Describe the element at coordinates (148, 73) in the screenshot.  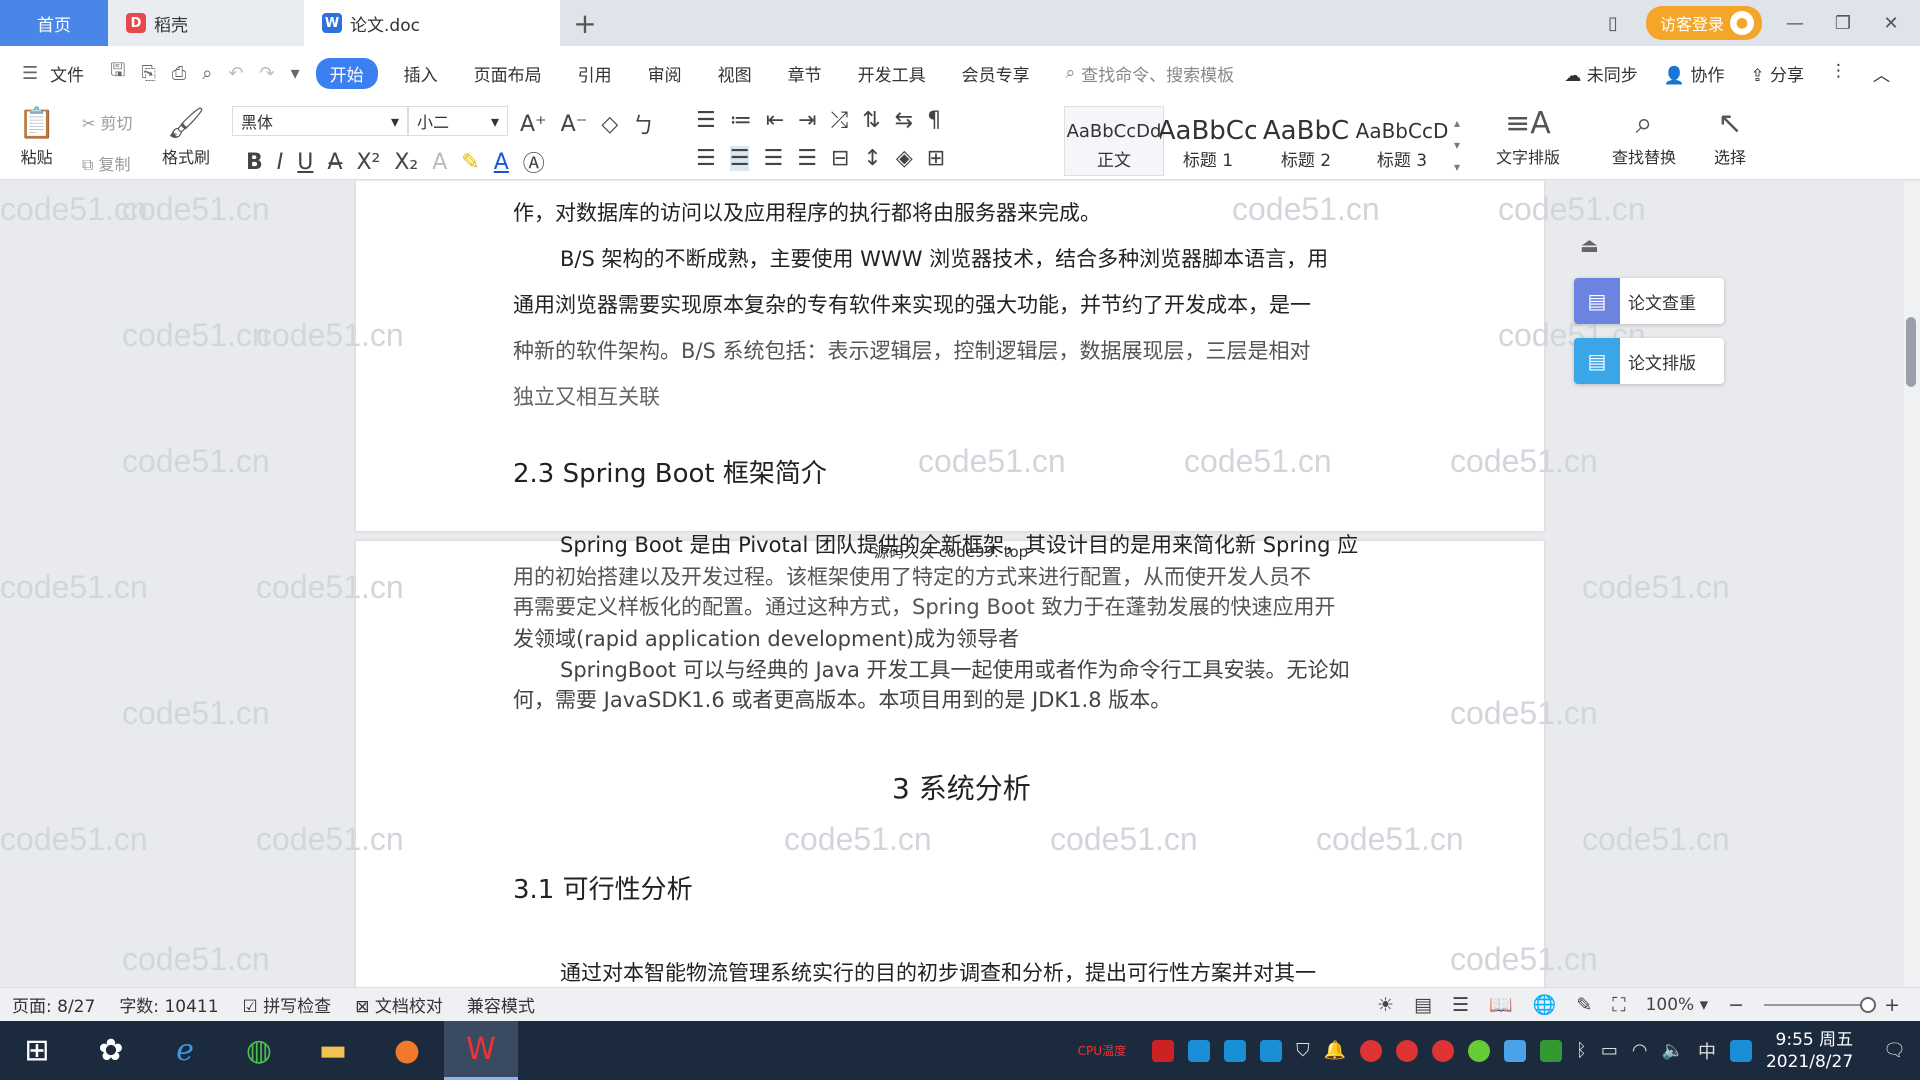
I see `export-icon: ⎘` at that location.